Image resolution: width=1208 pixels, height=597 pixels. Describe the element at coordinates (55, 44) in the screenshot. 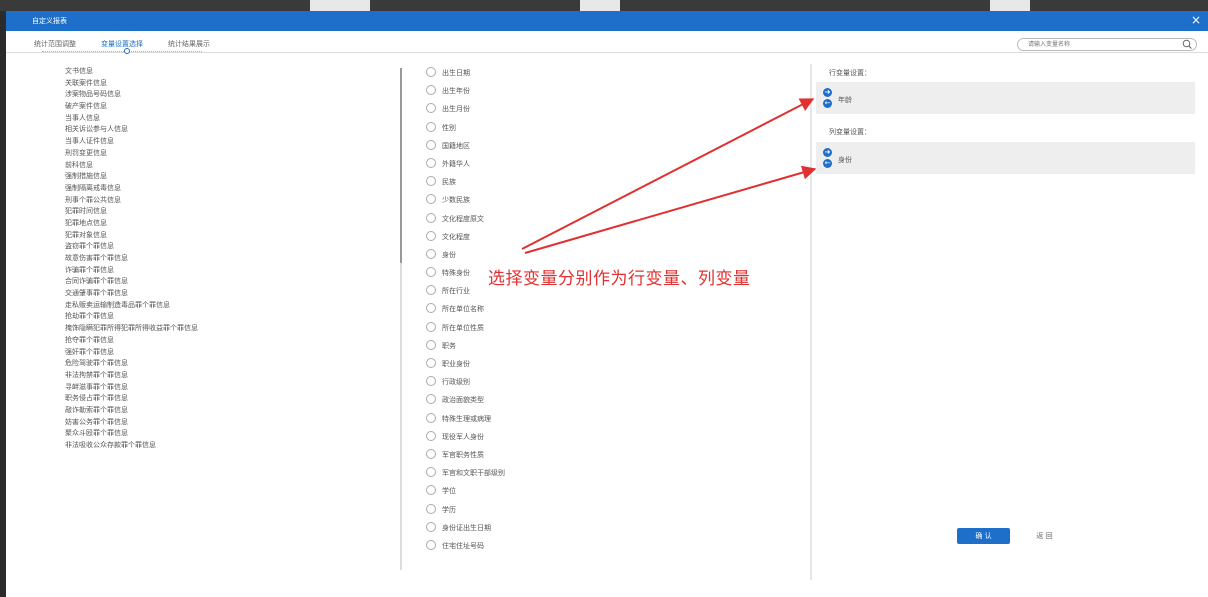

I see `tab-statistics-scope: 统计范围调整` at that location.